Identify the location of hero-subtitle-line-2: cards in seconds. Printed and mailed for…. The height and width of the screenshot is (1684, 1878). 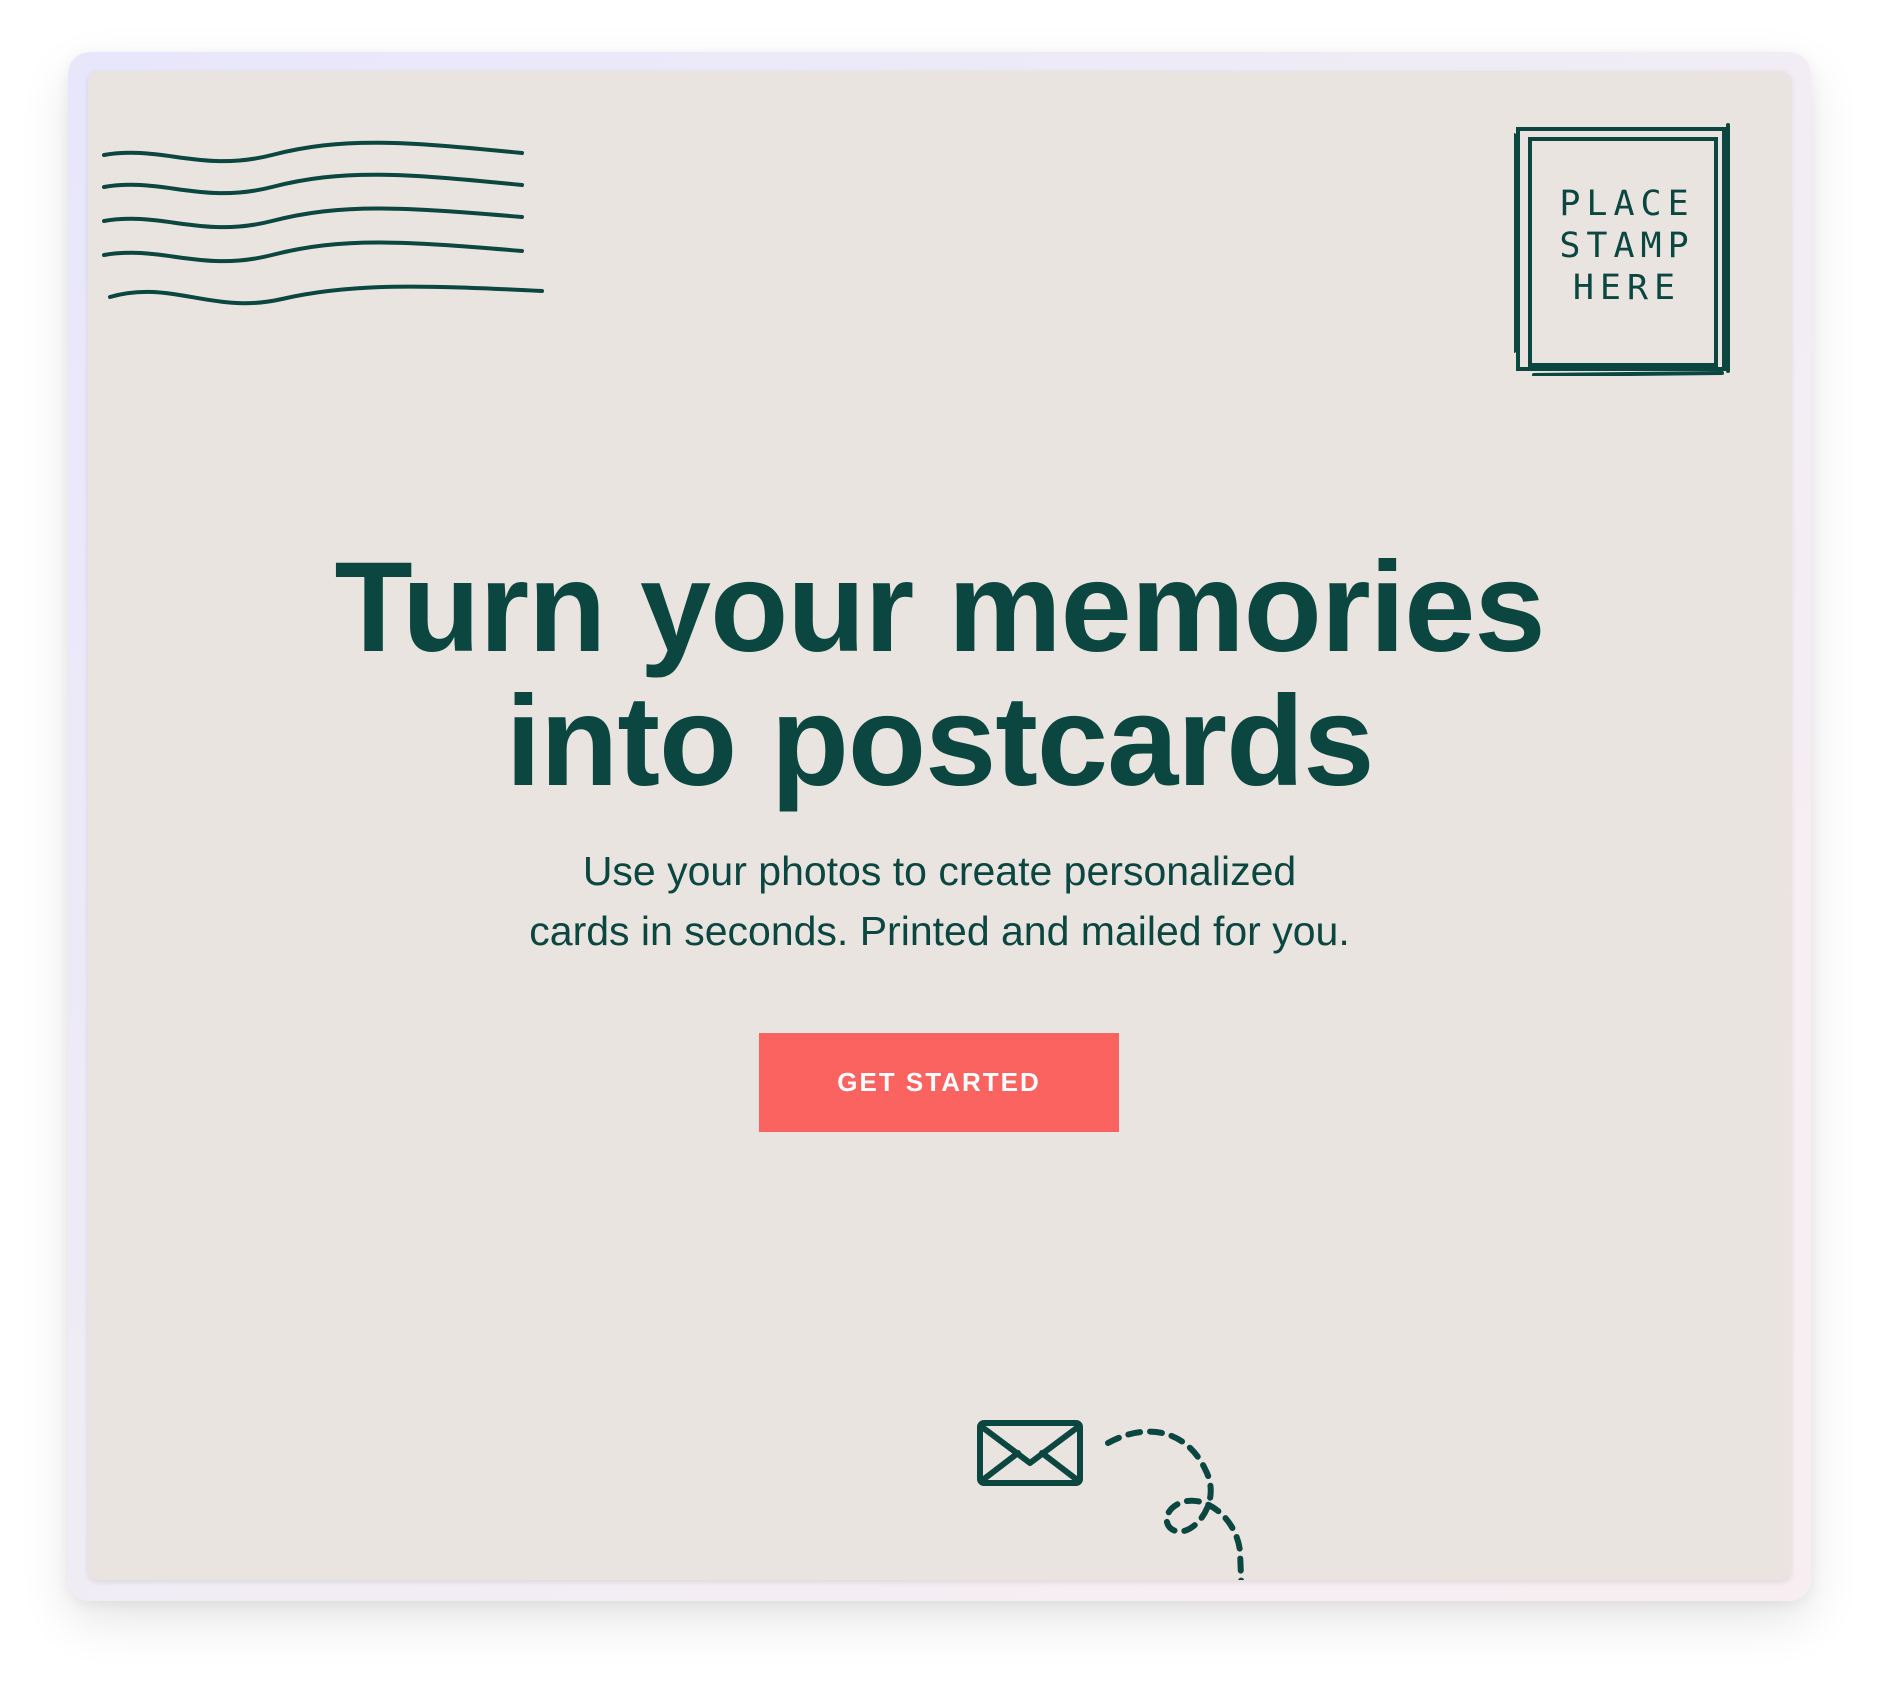
(939, 931).